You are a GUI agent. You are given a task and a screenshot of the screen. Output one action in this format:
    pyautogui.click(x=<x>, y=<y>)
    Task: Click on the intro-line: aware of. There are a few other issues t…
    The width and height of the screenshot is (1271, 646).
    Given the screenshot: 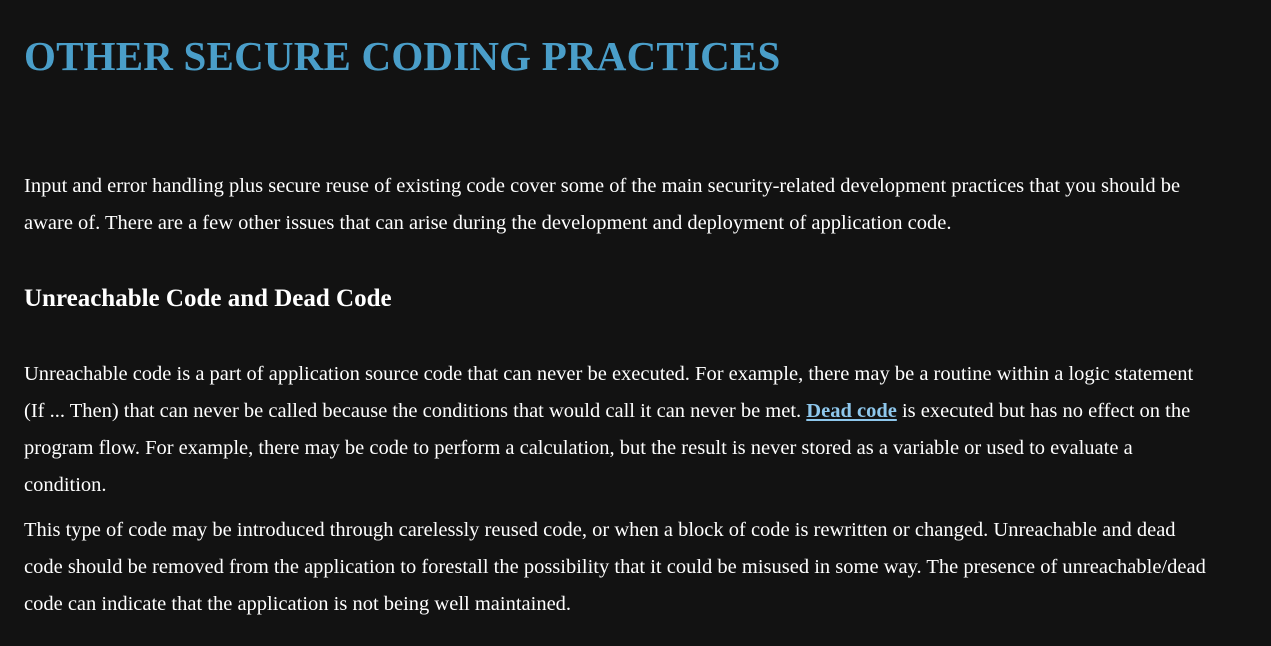 What is the action you would take?
    pyautogui.click(x=488, y=223)
    